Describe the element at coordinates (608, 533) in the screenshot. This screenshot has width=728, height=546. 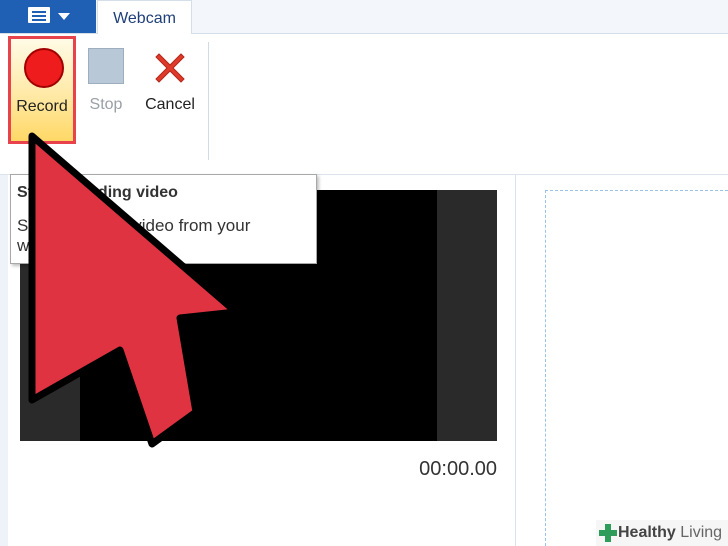
I see `cross-logo-icon` at that location.